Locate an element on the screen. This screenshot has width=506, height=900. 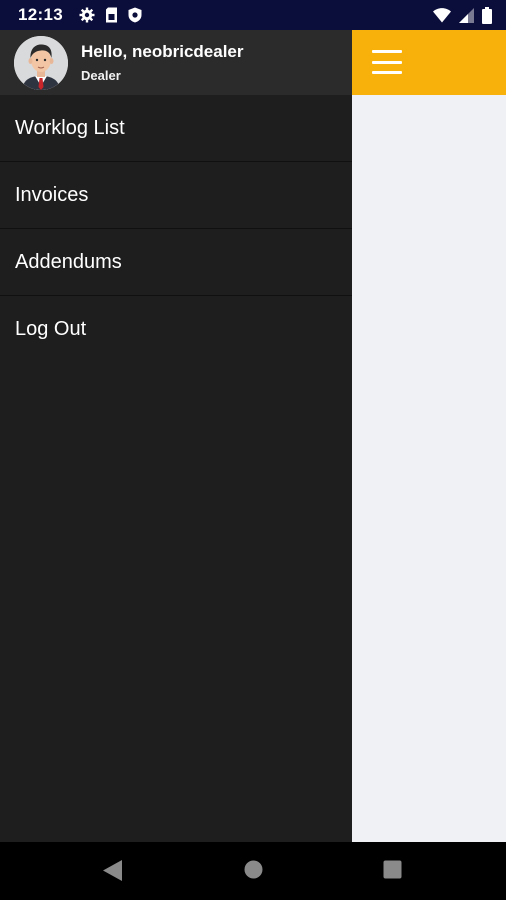
signal-icon is located at coordinates (466, 15).